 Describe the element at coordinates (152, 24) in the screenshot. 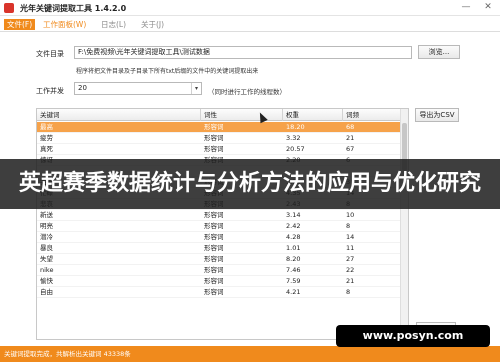

I see `menu-about: 关于(J)` at that location.